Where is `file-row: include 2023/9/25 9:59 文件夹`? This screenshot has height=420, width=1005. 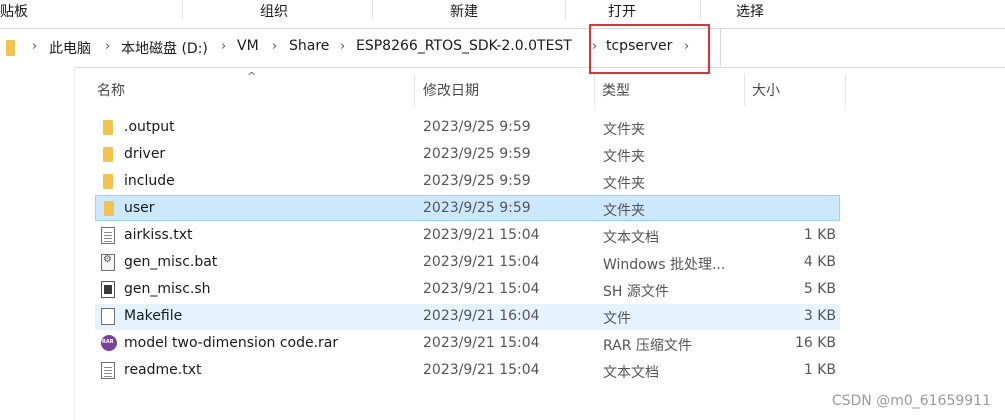
file-row: include 2023/9/25 9:59 文件夹 is located at coordinates (467, 182).